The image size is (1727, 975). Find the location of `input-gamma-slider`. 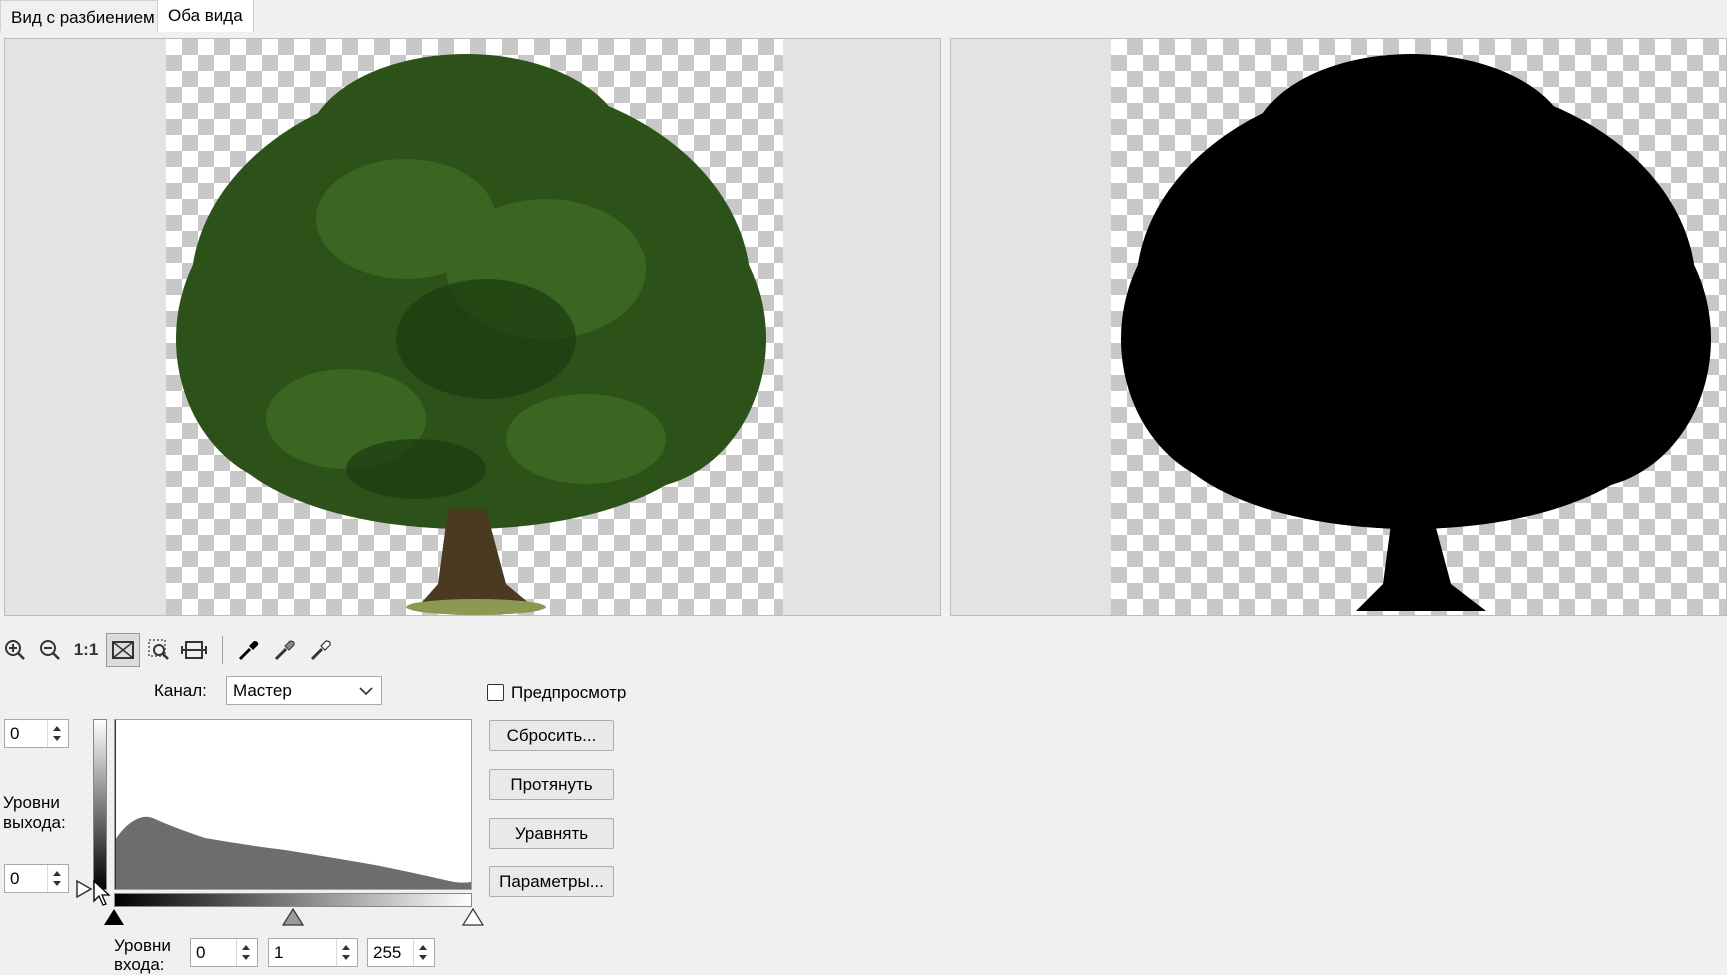

input-gamma-slider is located at coordinates (293, 917).